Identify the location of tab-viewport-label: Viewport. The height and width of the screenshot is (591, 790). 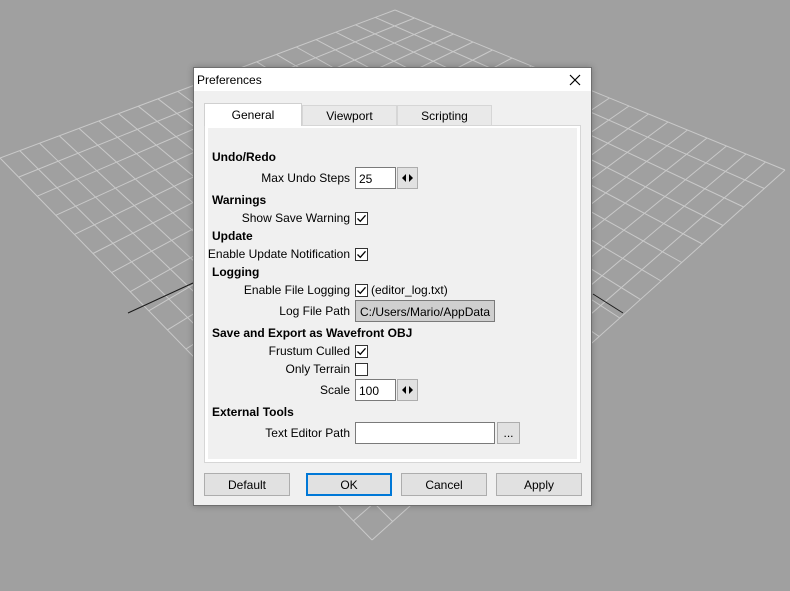
(349, 115).